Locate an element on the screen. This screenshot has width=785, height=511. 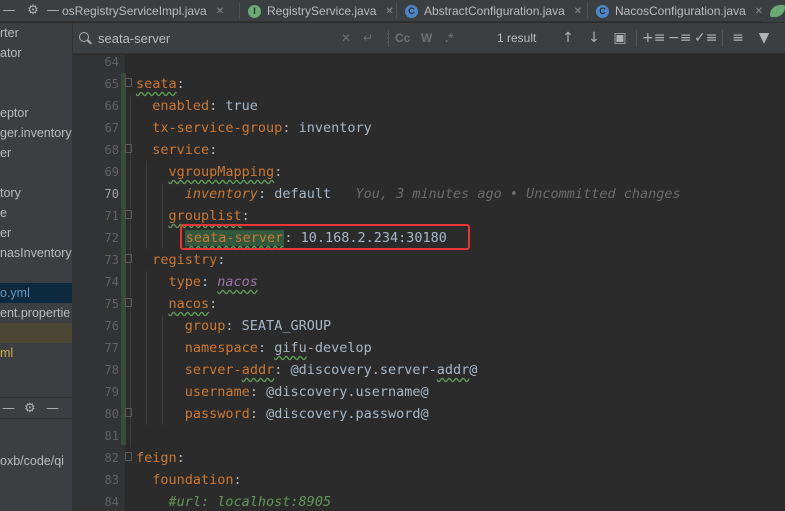
code-token: : true is located at coordinates (233, 106).